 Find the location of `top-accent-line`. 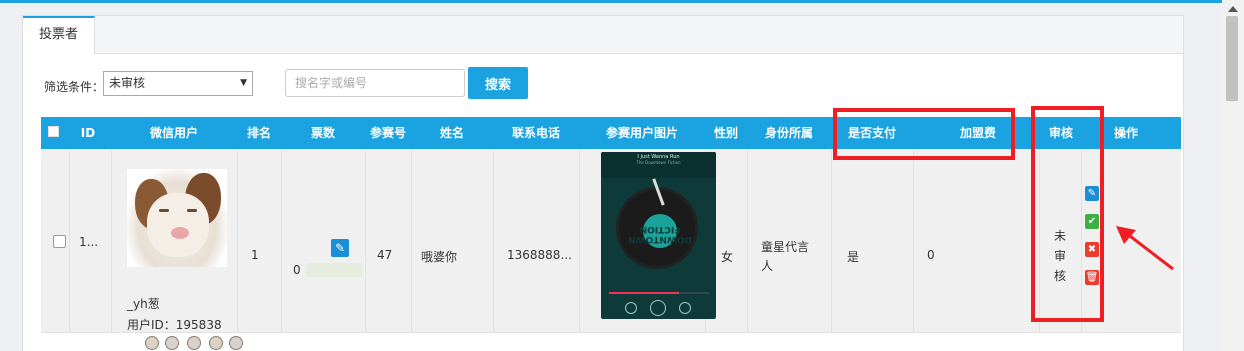

top-accent-line is located at coordinates (622, 1).